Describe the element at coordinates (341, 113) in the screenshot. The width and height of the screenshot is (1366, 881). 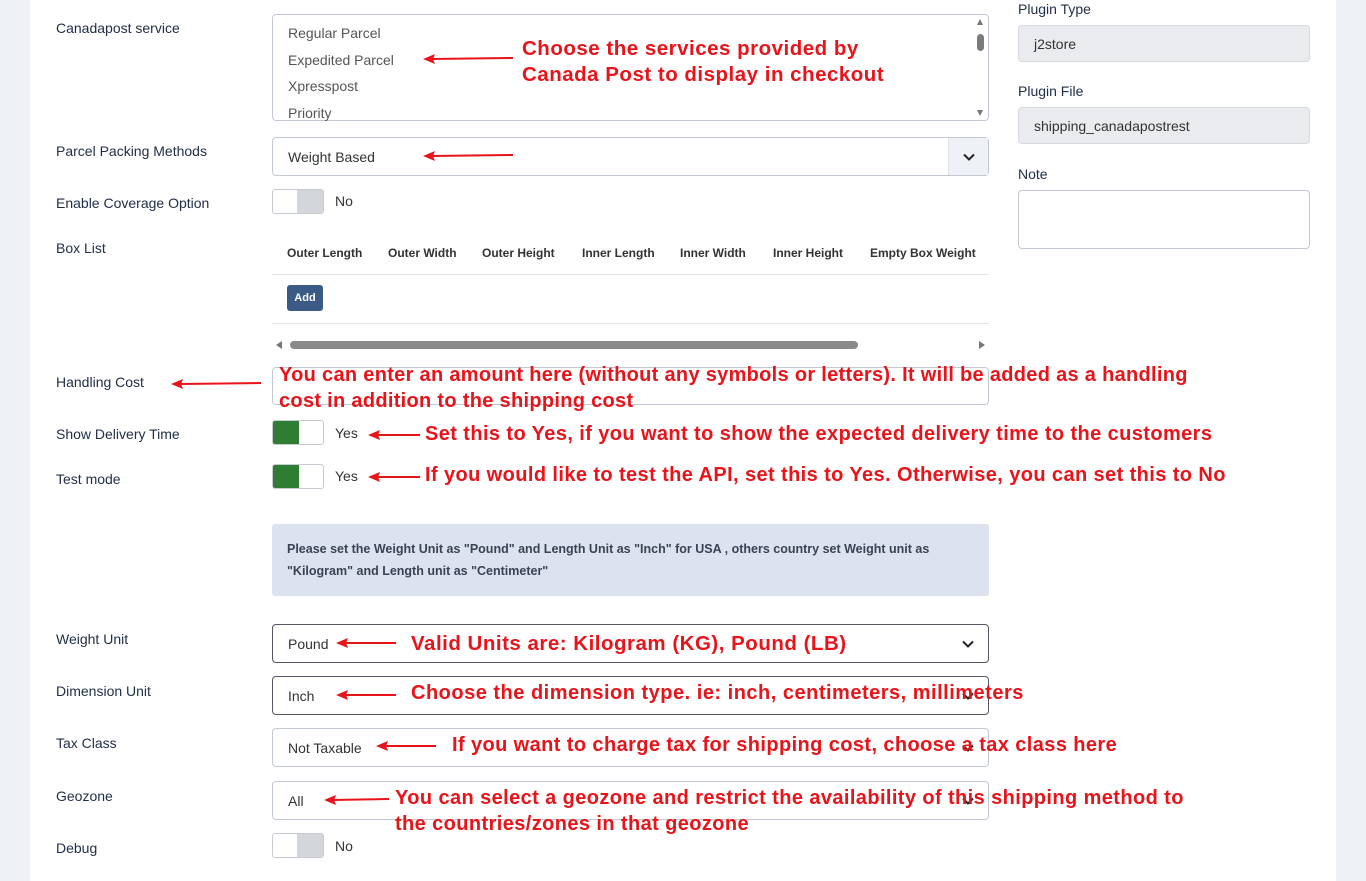
I see `service-option: Priority` at that location.